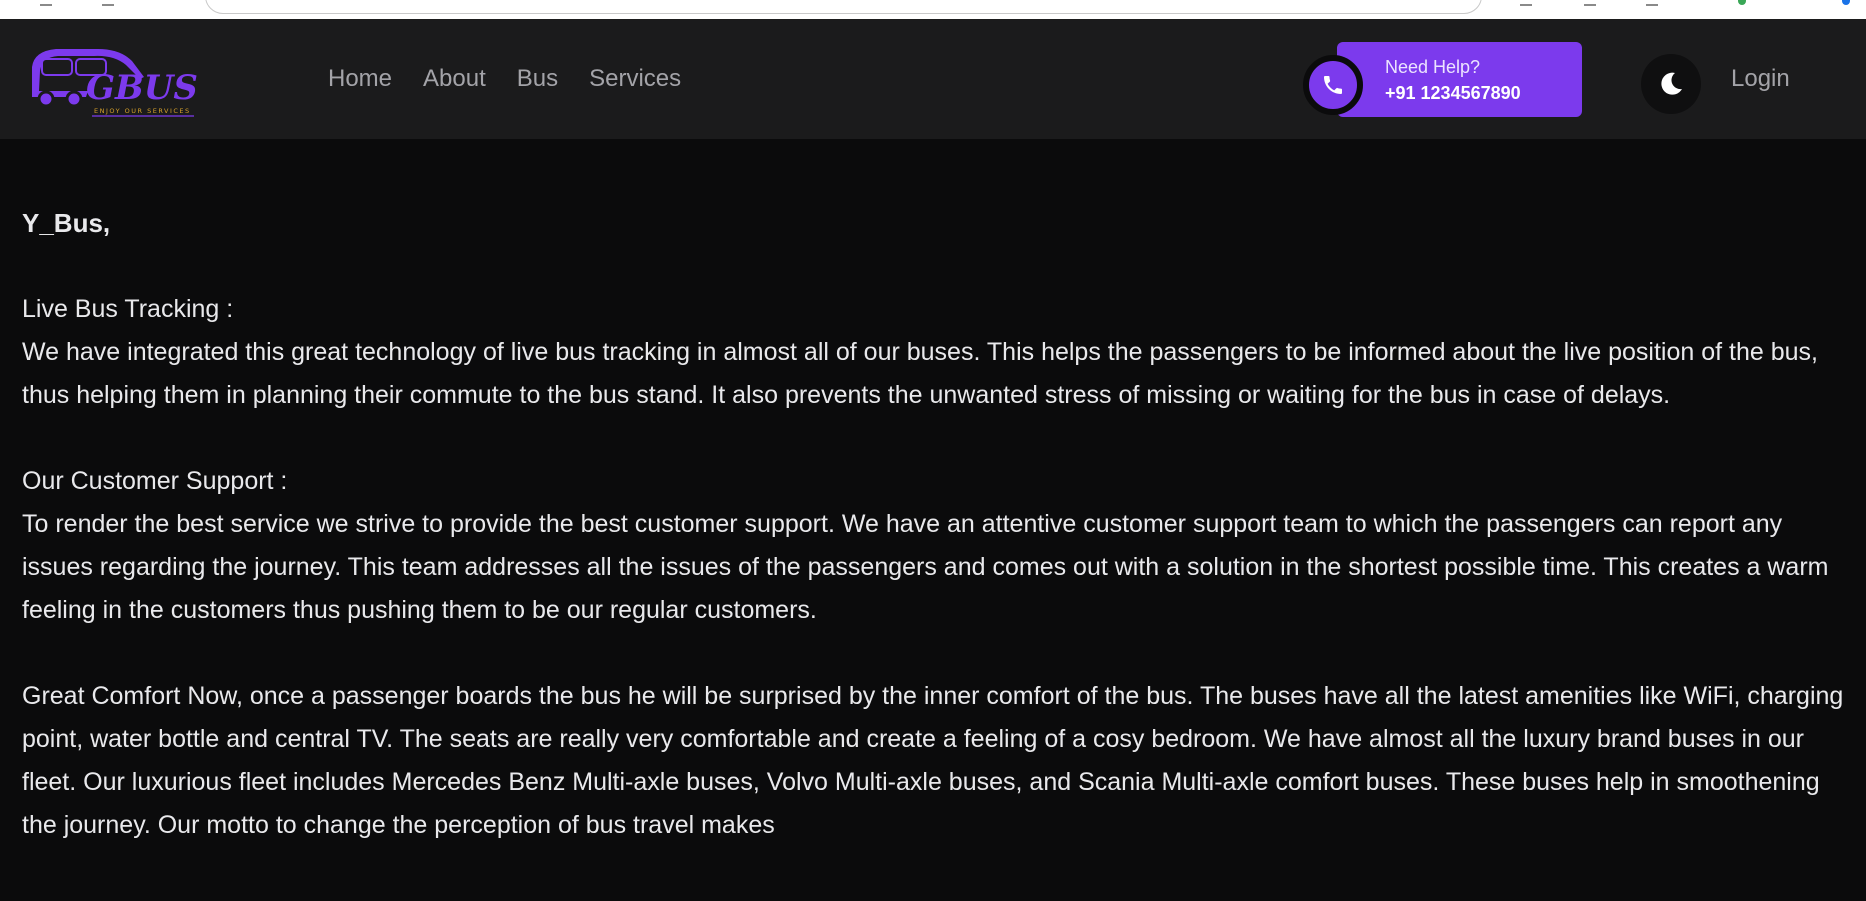 This screenshot has height=901, width=1866. I want to click on need-help-box: Need Help? +91 1234567890, so click(1459, 79).